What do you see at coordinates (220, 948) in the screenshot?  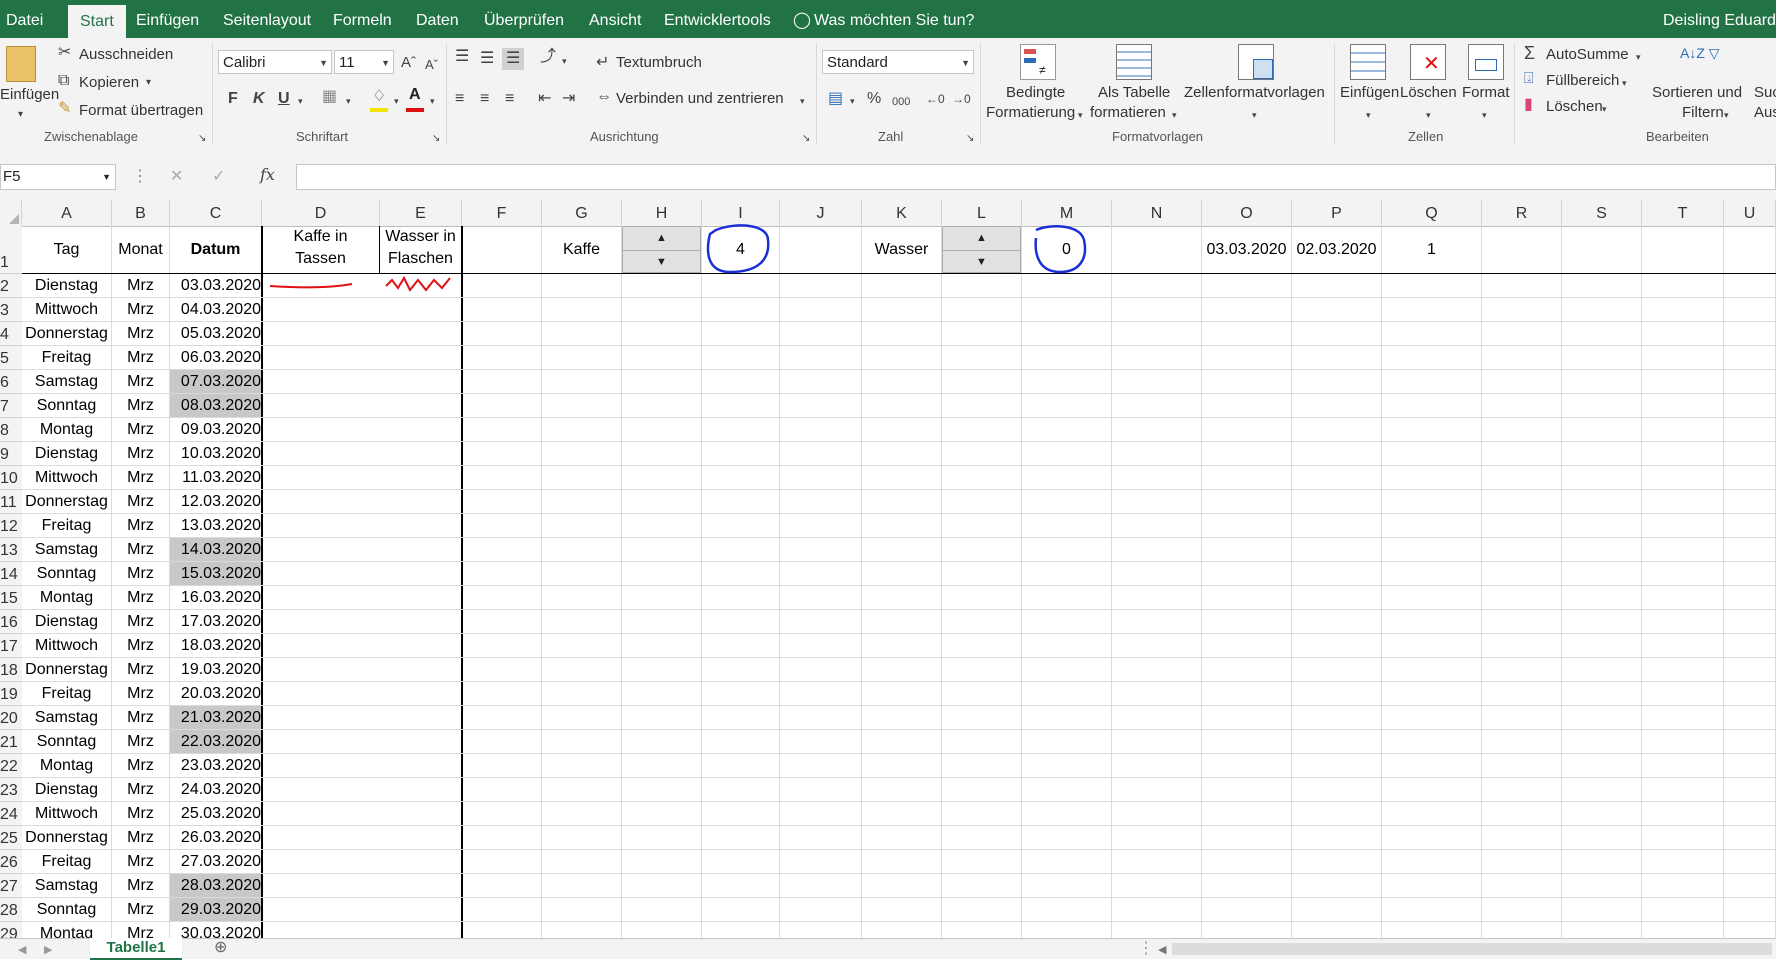 I see `add-sheet-icon: ⊕` at bounding box center [220, 948].